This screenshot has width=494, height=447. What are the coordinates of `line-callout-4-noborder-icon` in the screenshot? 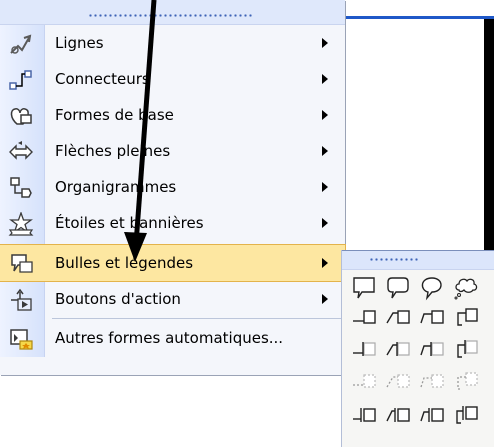 It's located at (466, 382).